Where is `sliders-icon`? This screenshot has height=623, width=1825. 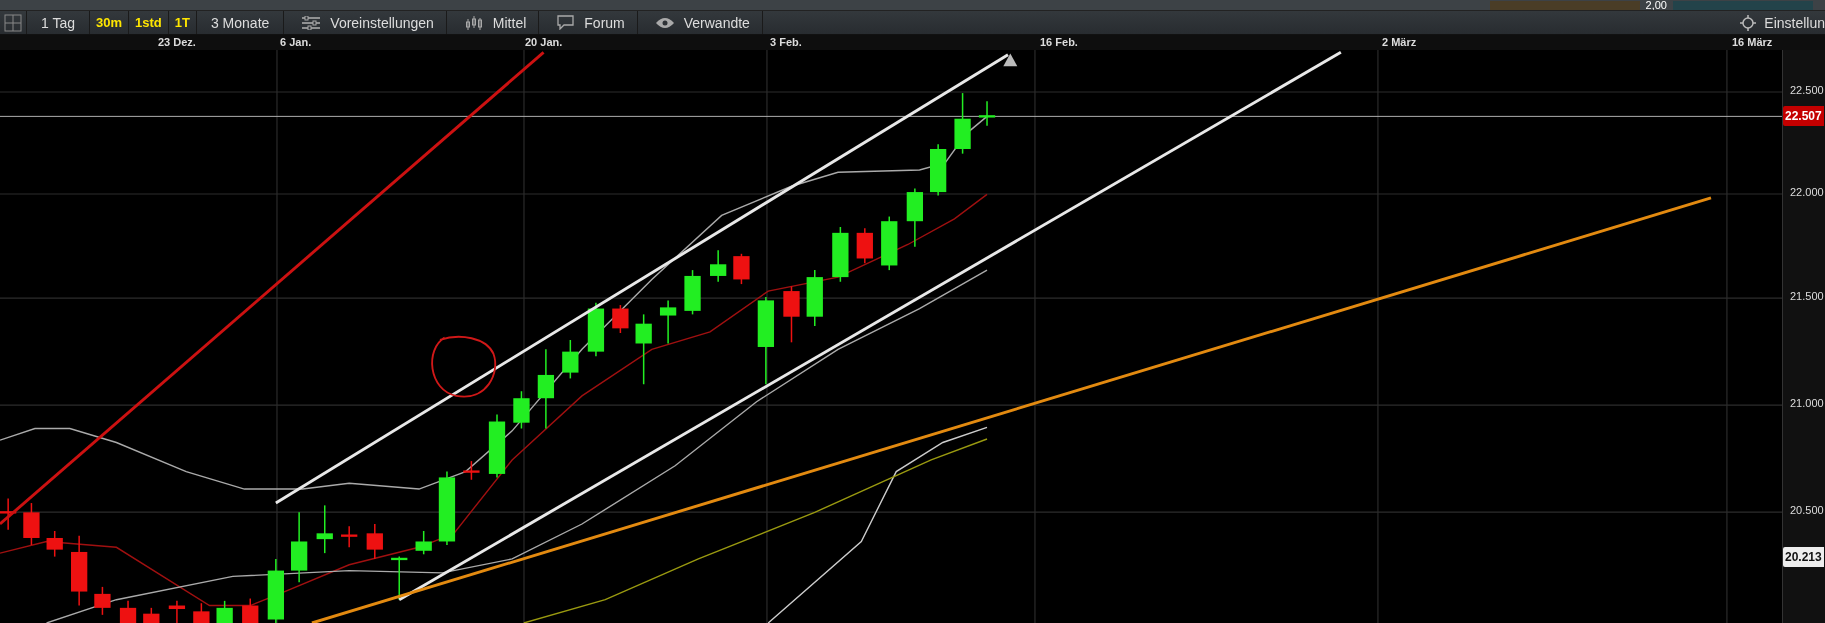 sliders-icon is located at coordinates (311, 22).